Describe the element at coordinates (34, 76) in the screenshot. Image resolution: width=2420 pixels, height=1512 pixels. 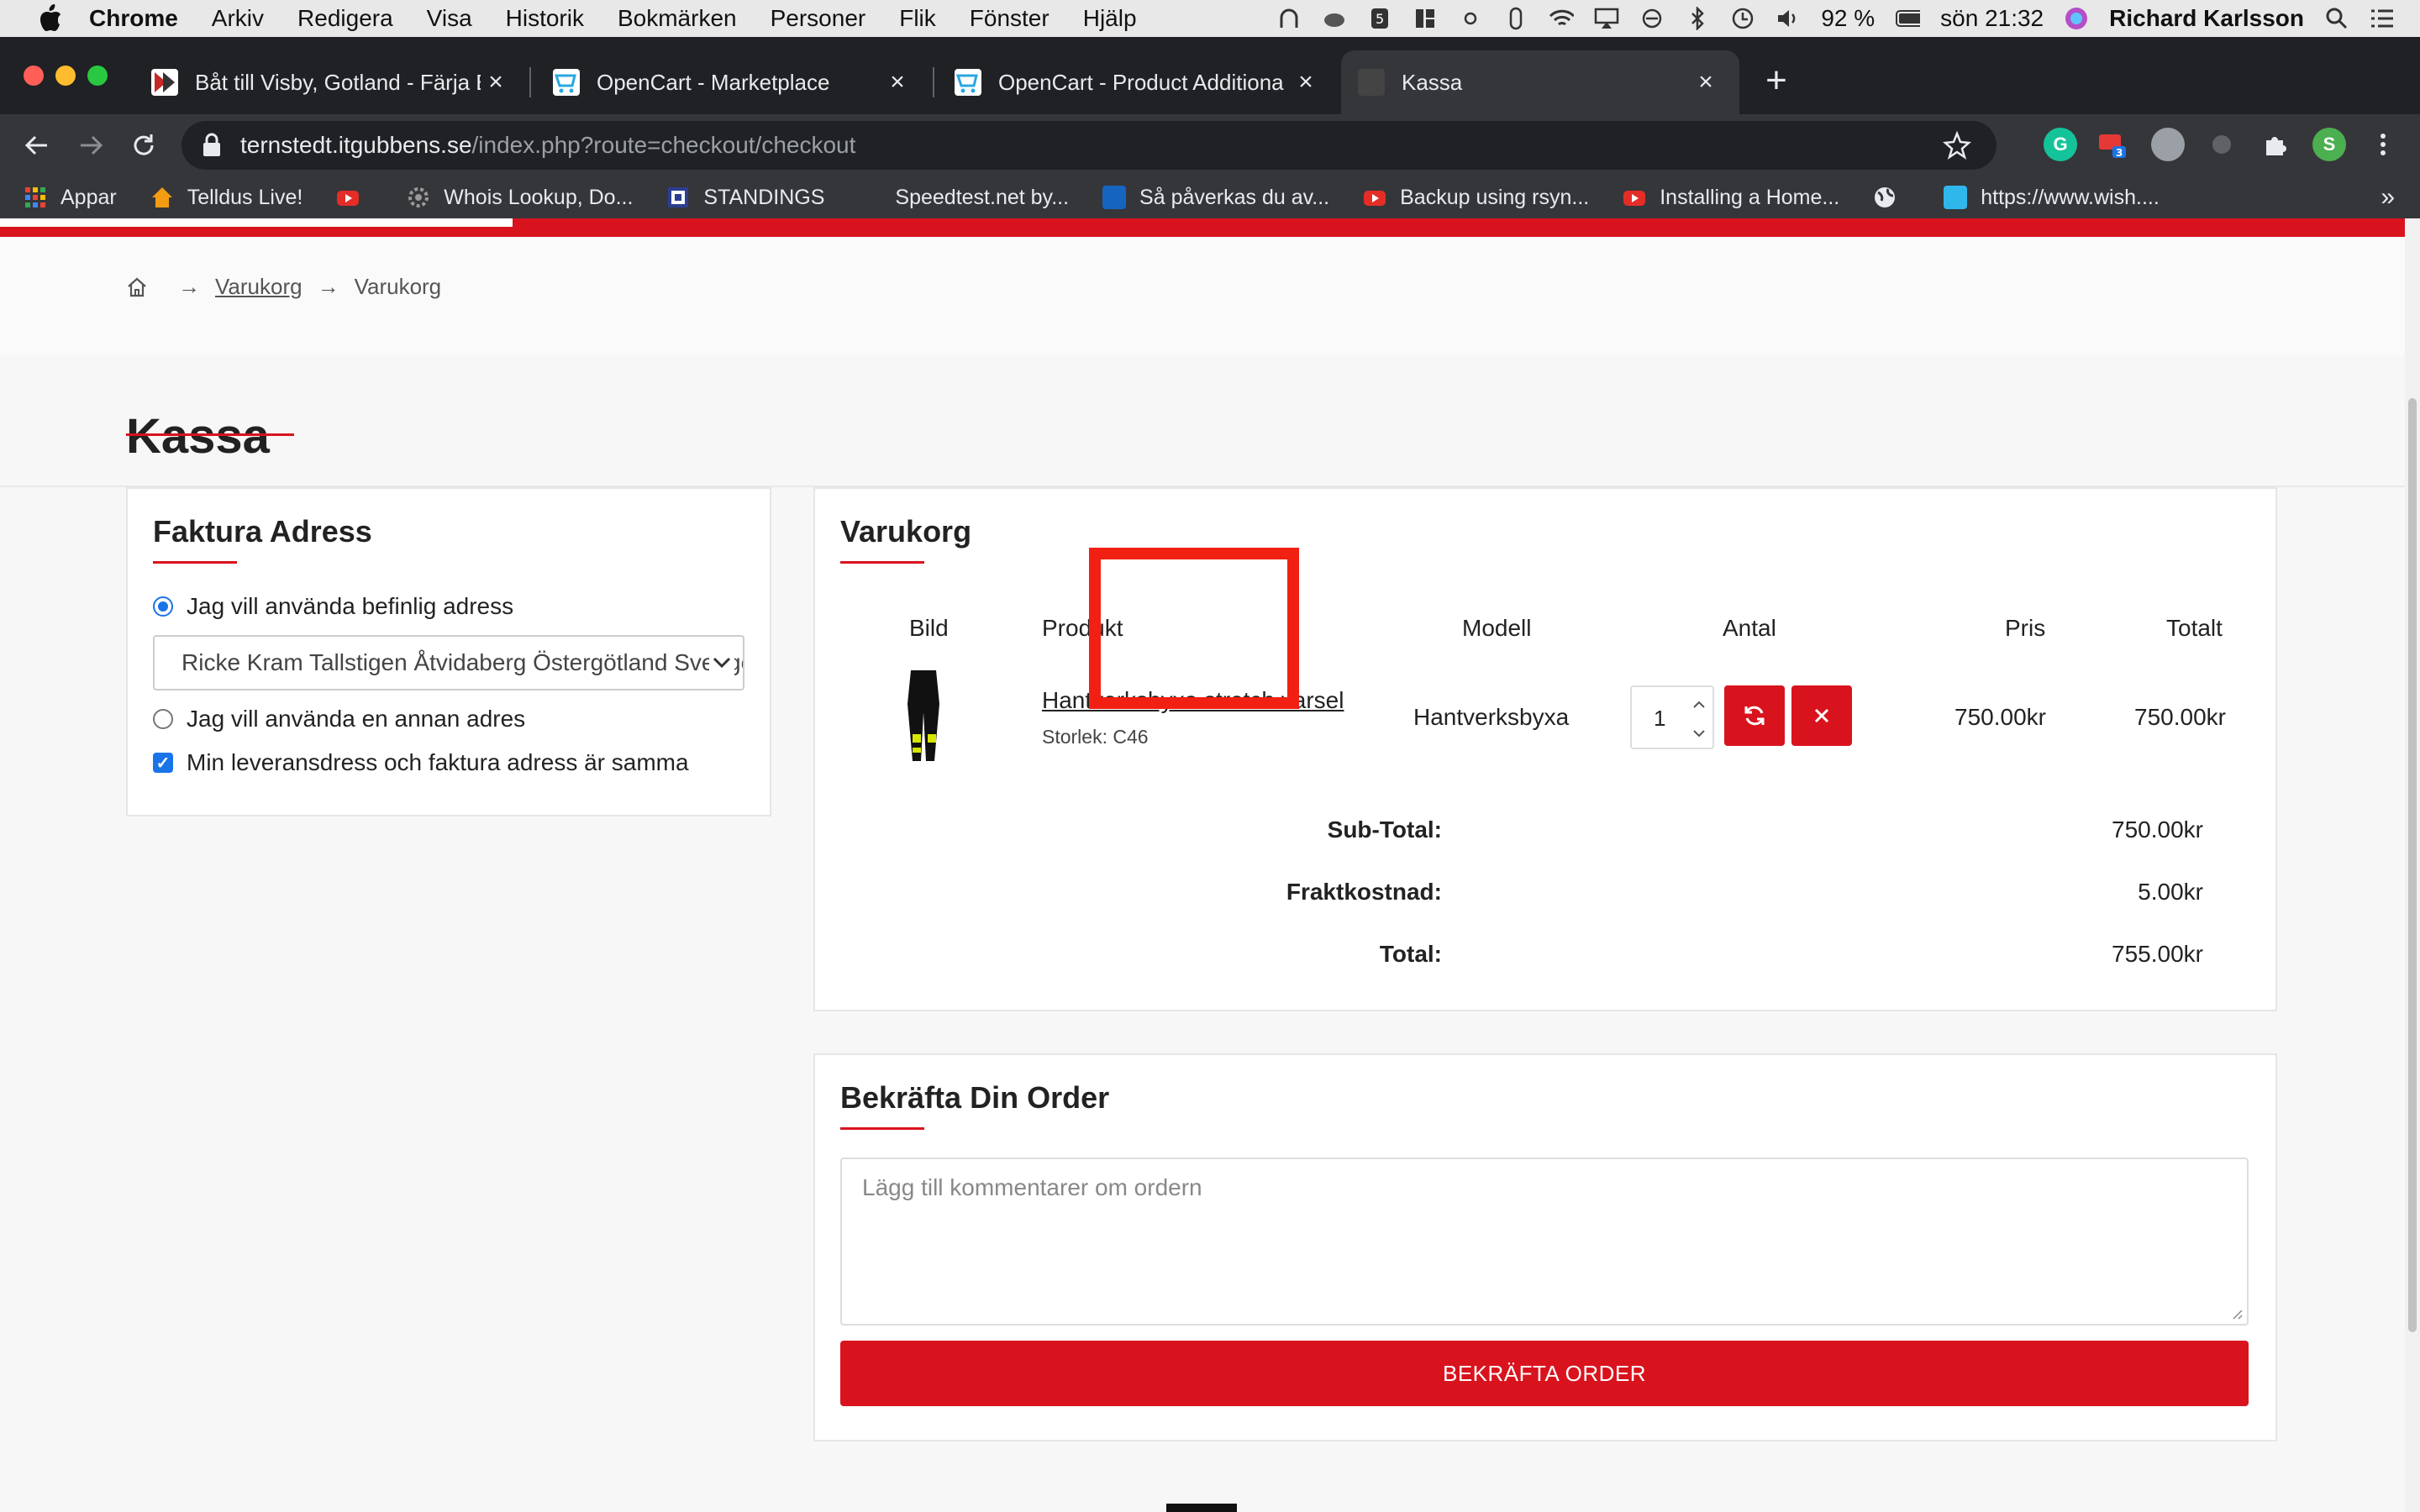
I see `close-window-button` at that location.